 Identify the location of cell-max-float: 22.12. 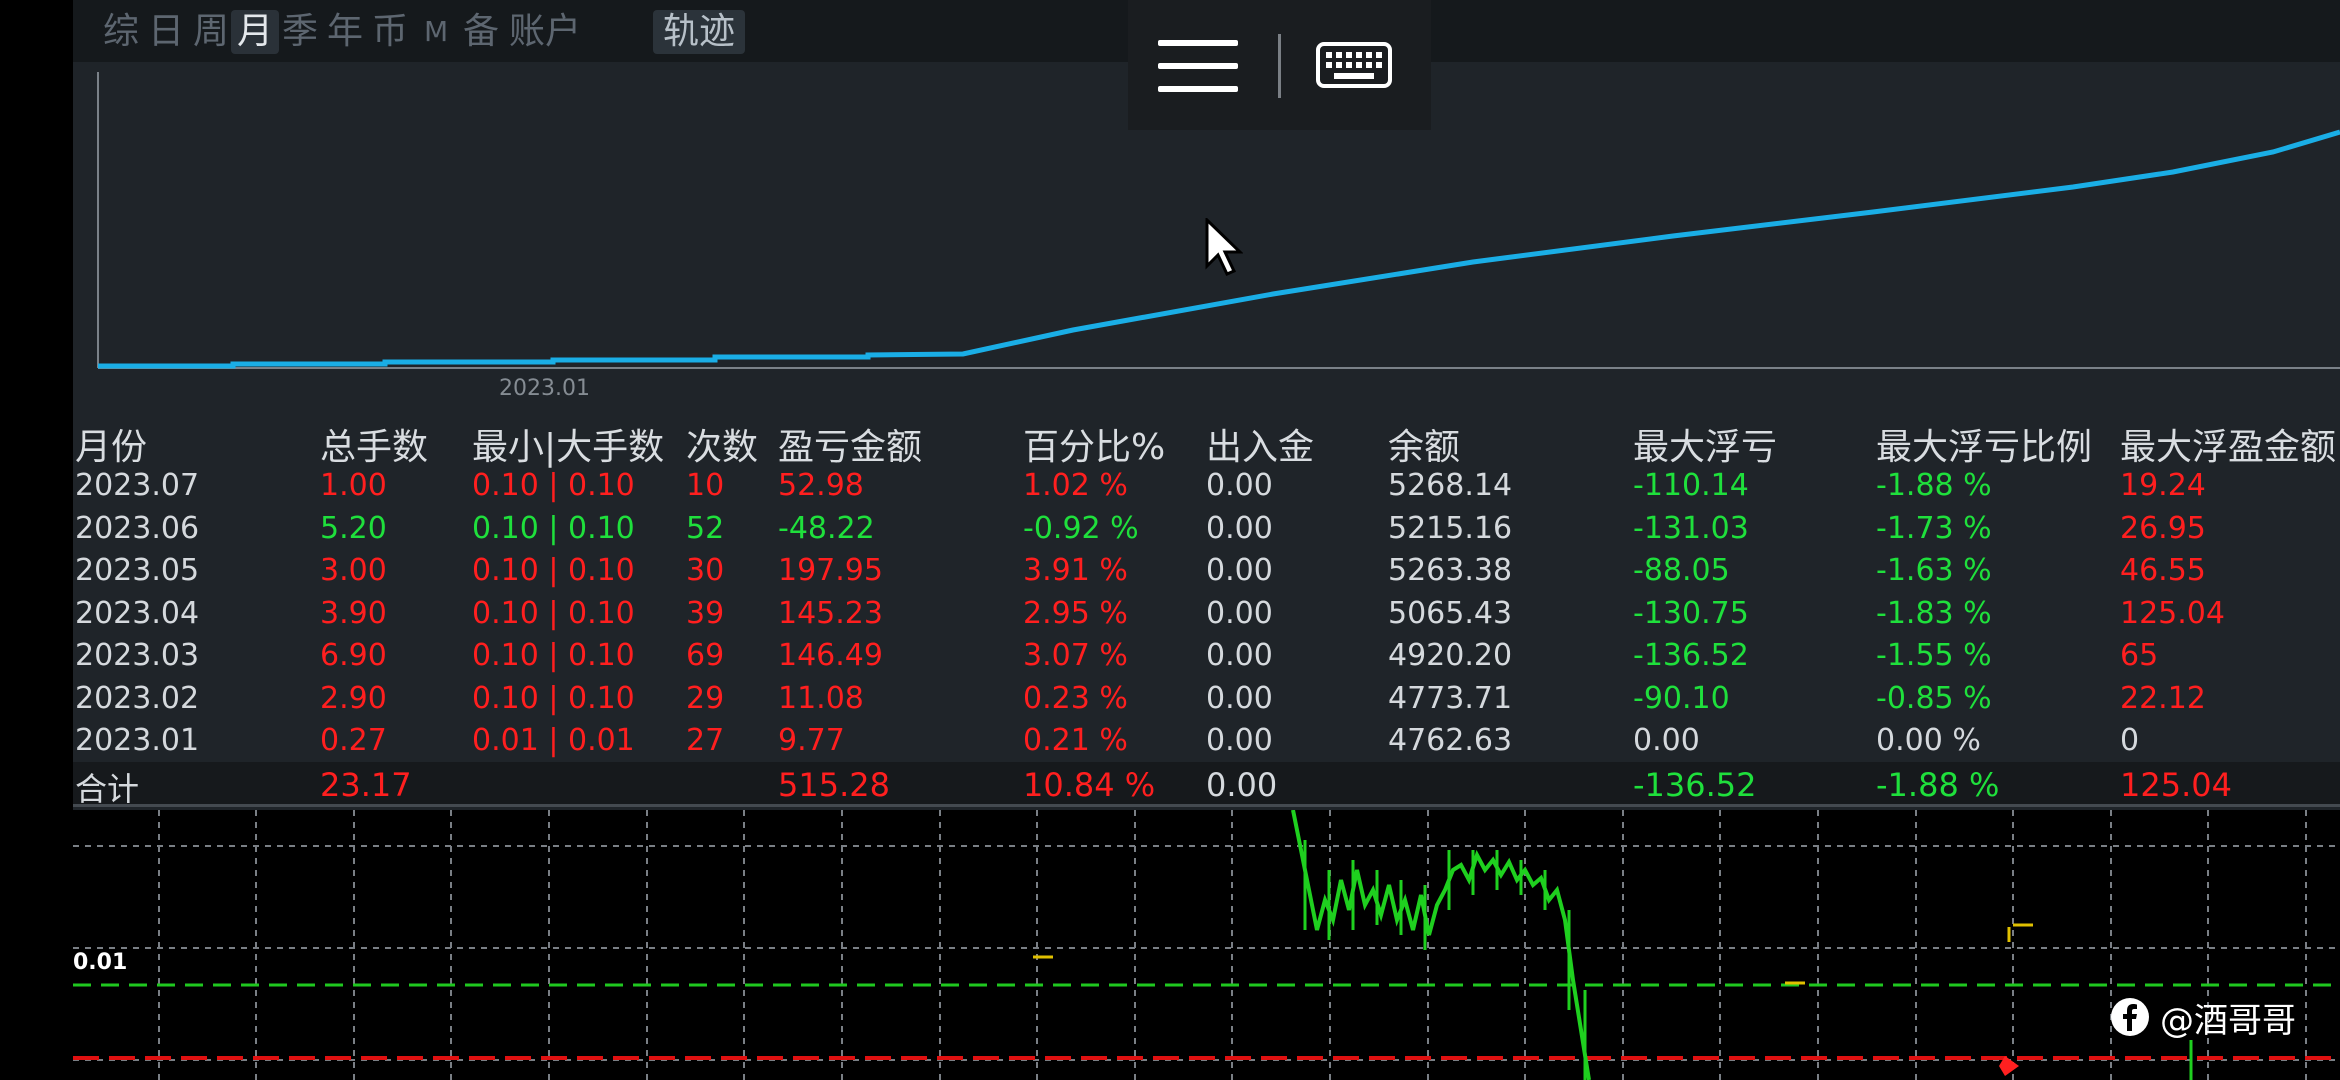
(2163, 698).